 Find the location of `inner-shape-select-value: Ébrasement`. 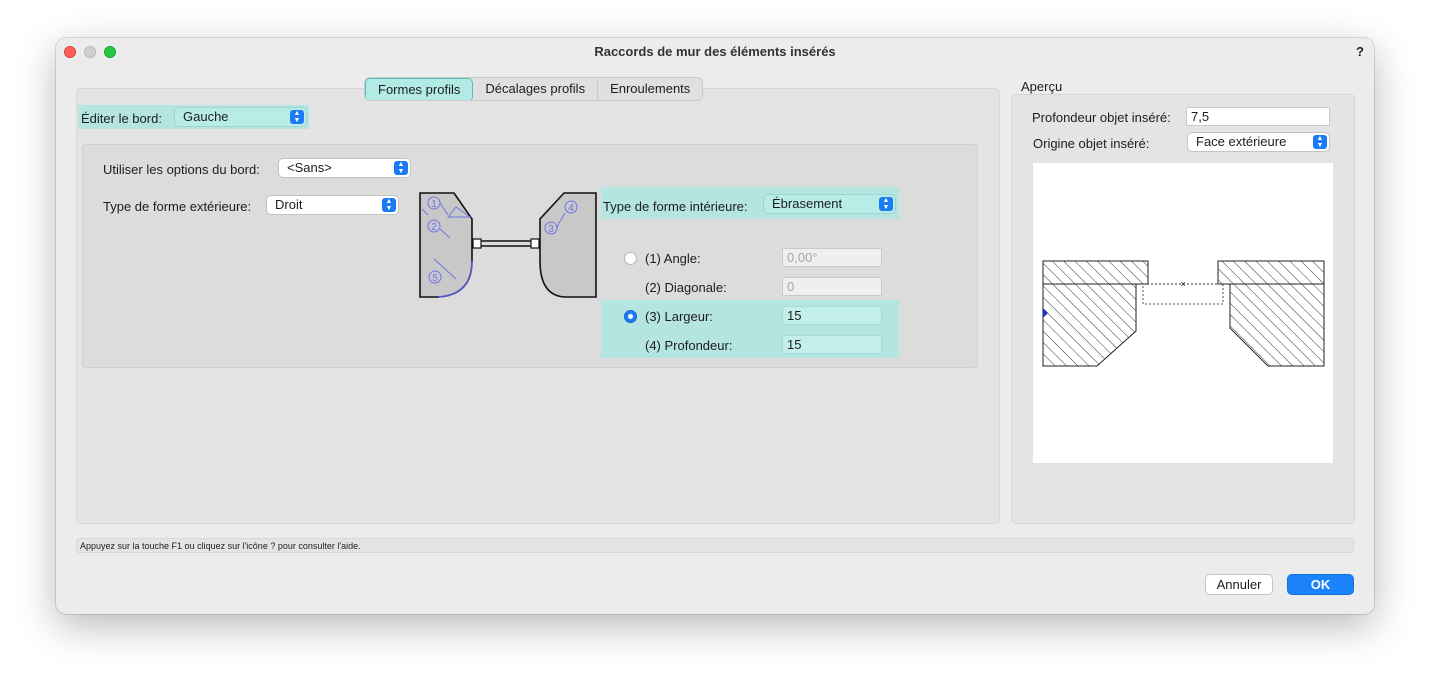

inner-shape-select-value: Ébrasement is located at coordinates (807, 203).